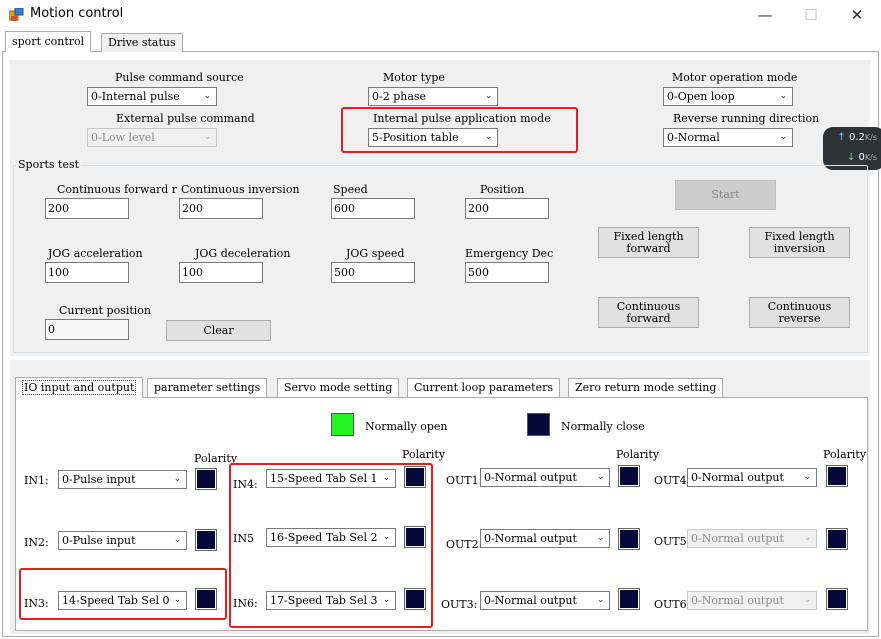 The image size is (881, 639). I want to click on continuous-forward-button: Continuous forward, so click(648, 312).